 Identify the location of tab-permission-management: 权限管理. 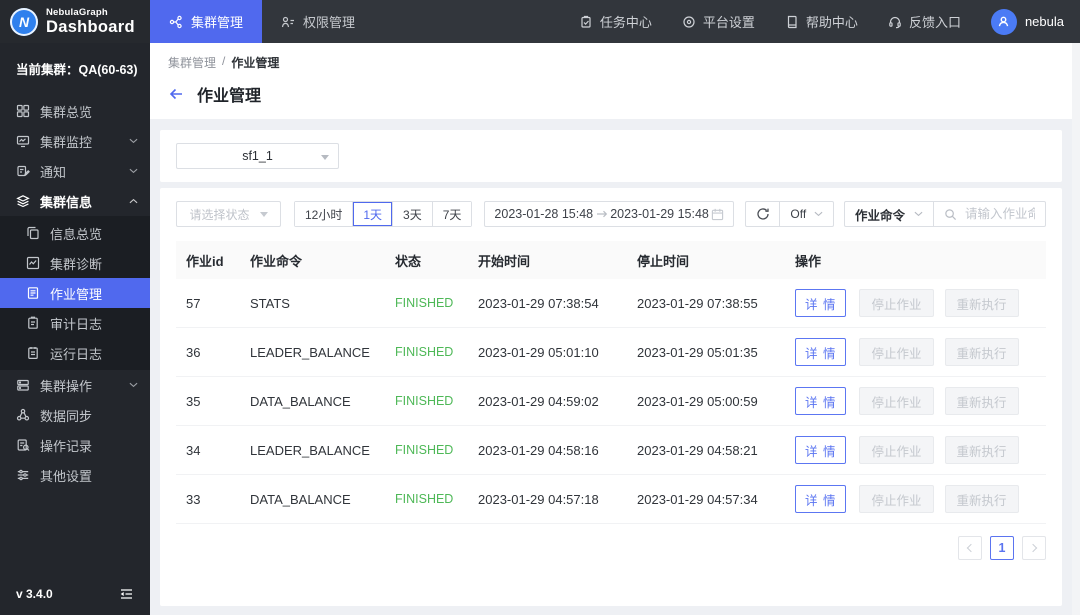
(318, 21).